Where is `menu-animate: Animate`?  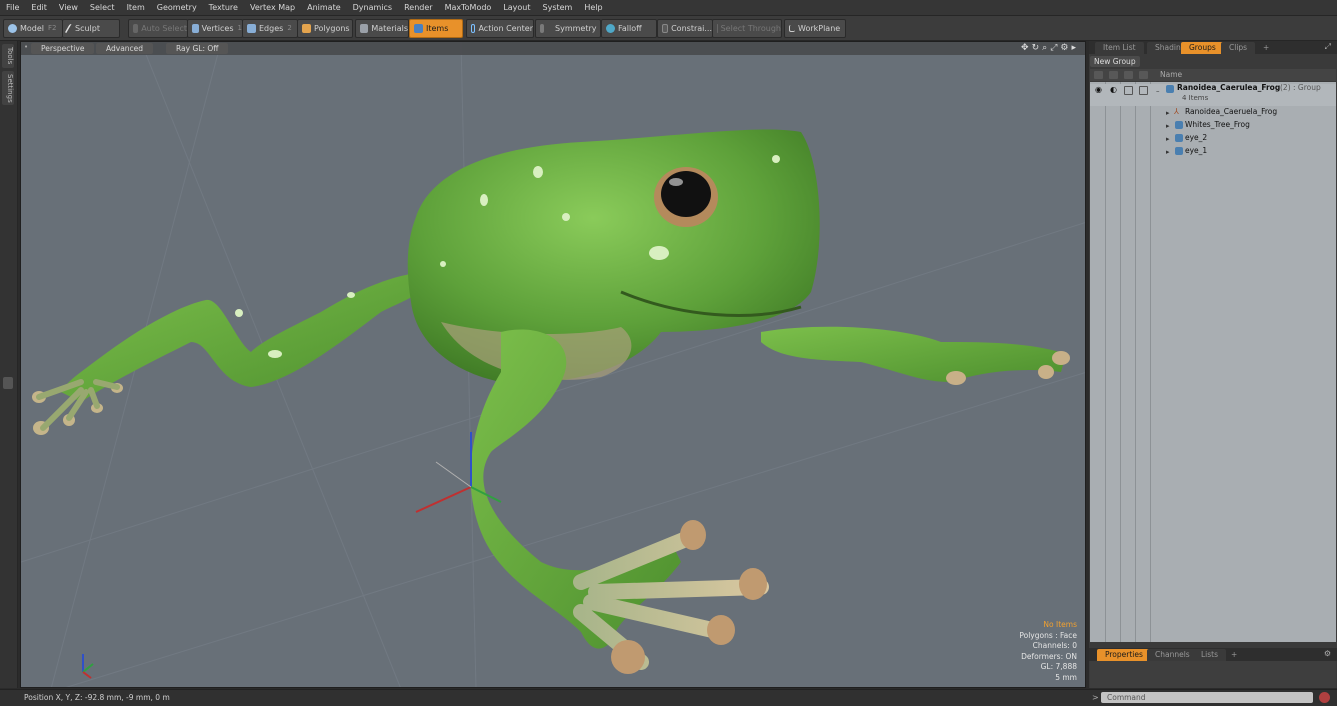
menu-animate: Animate is located at coordinates (324, 7).